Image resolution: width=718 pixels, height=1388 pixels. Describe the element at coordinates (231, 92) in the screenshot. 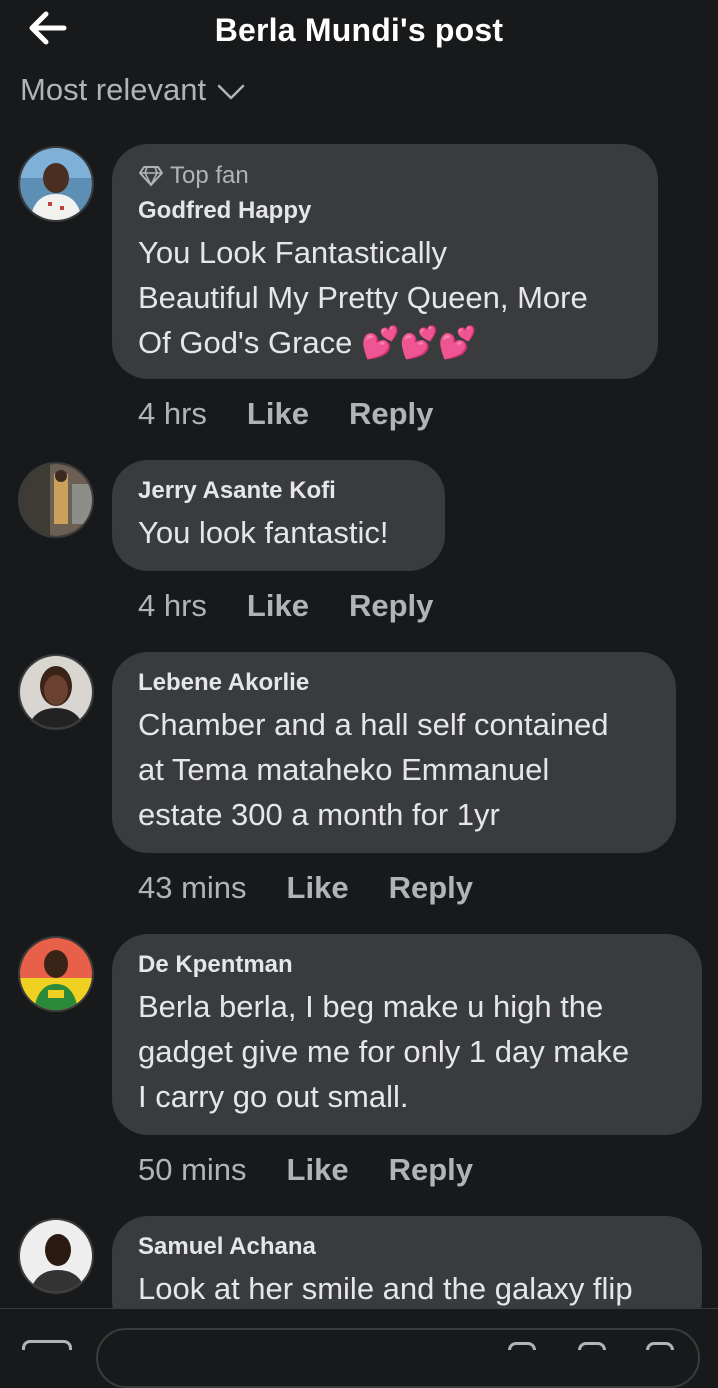

I see `chevron-down-icon` at that location.